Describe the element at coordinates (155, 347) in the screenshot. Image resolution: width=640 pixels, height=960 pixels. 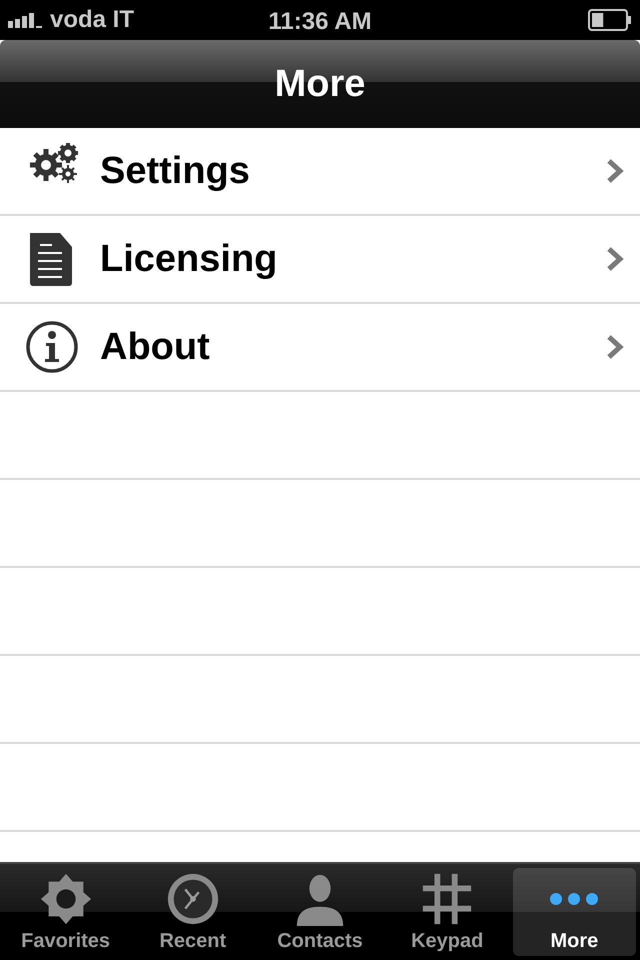
I see `menu-label: About` at that location.